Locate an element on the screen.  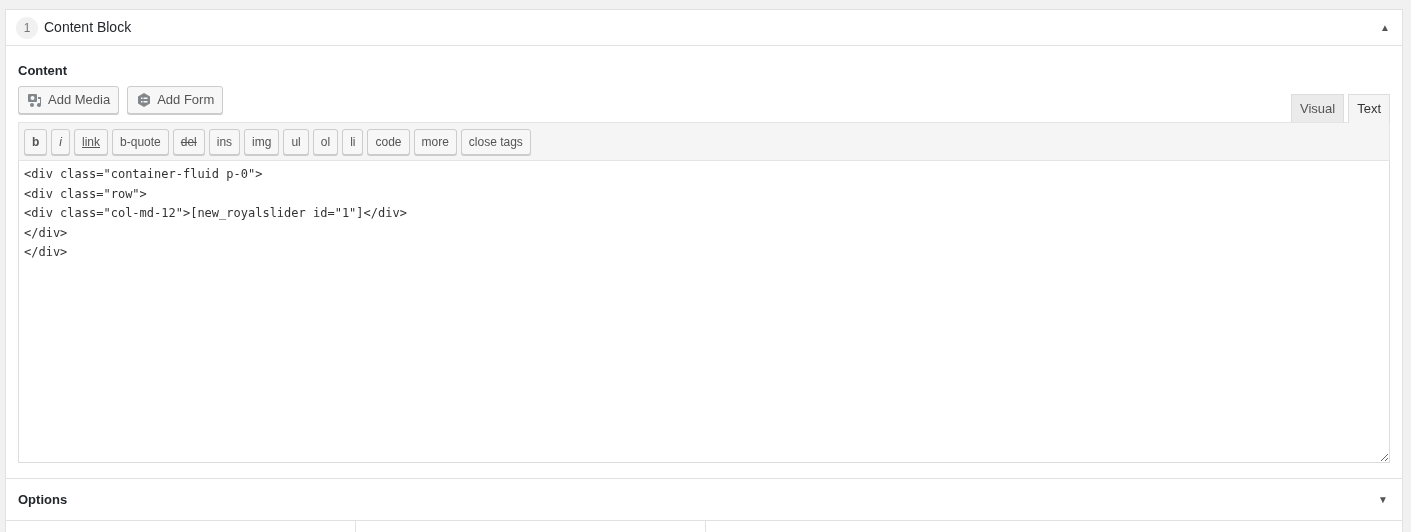
toolbar-button: b is located at coordinates (36, 142).